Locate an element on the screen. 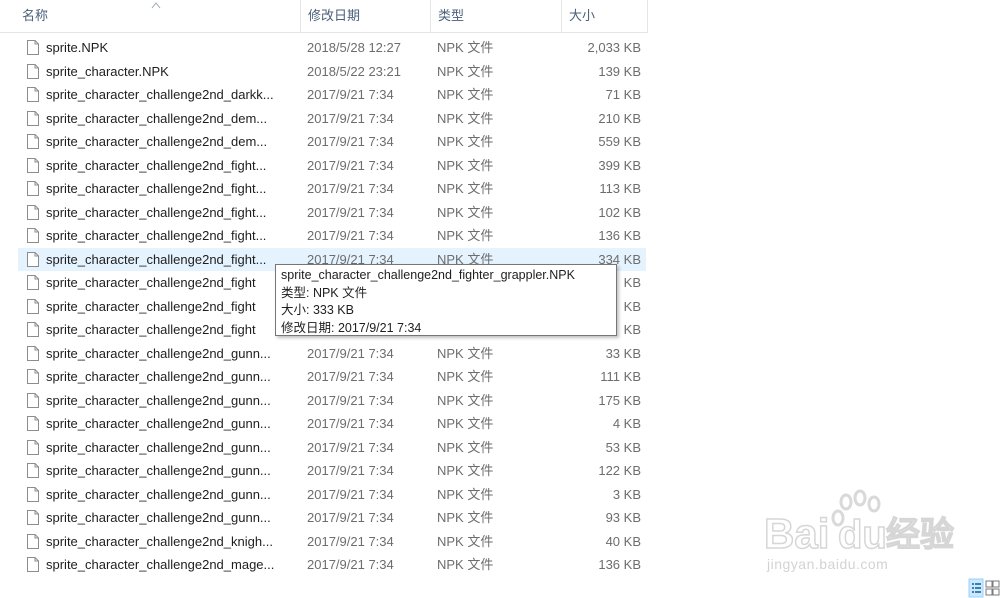 This screenshot has width=1000, height=598. column-header-type: 类型 is located at coordinates (495, 16).